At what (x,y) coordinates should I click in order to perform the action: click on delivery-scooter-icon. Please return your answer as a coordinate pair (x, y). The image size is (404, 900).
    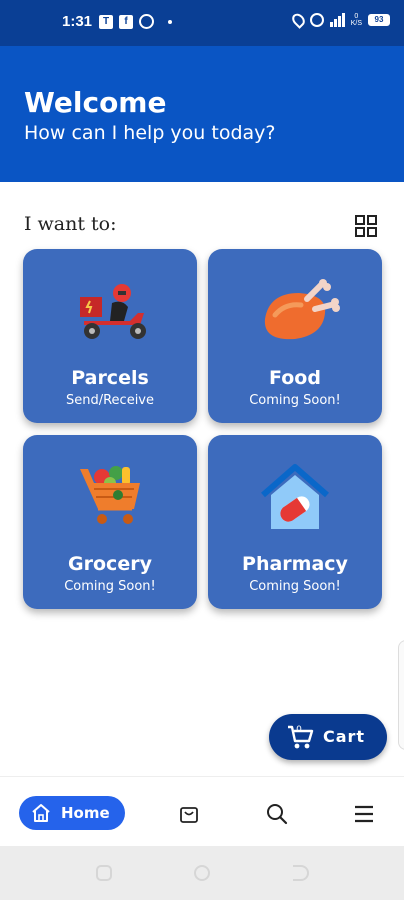
    Looking at the image, I should click on (113, 311).